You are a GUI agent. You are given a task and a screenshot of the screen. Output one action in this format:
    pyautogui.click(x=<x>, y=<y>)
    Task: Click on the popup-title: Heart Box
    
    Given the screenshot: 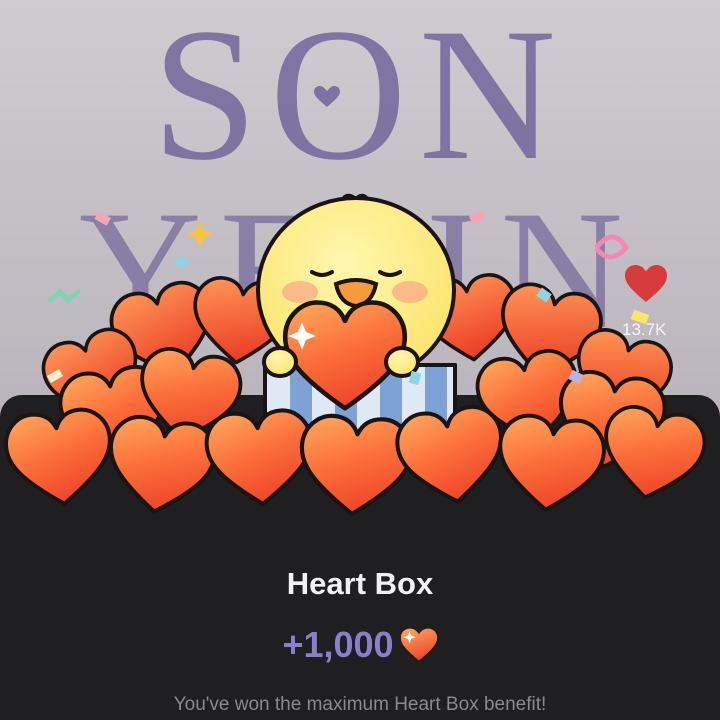 What is the action you would take?
    pyautogui.click(x=360, y=583)
    